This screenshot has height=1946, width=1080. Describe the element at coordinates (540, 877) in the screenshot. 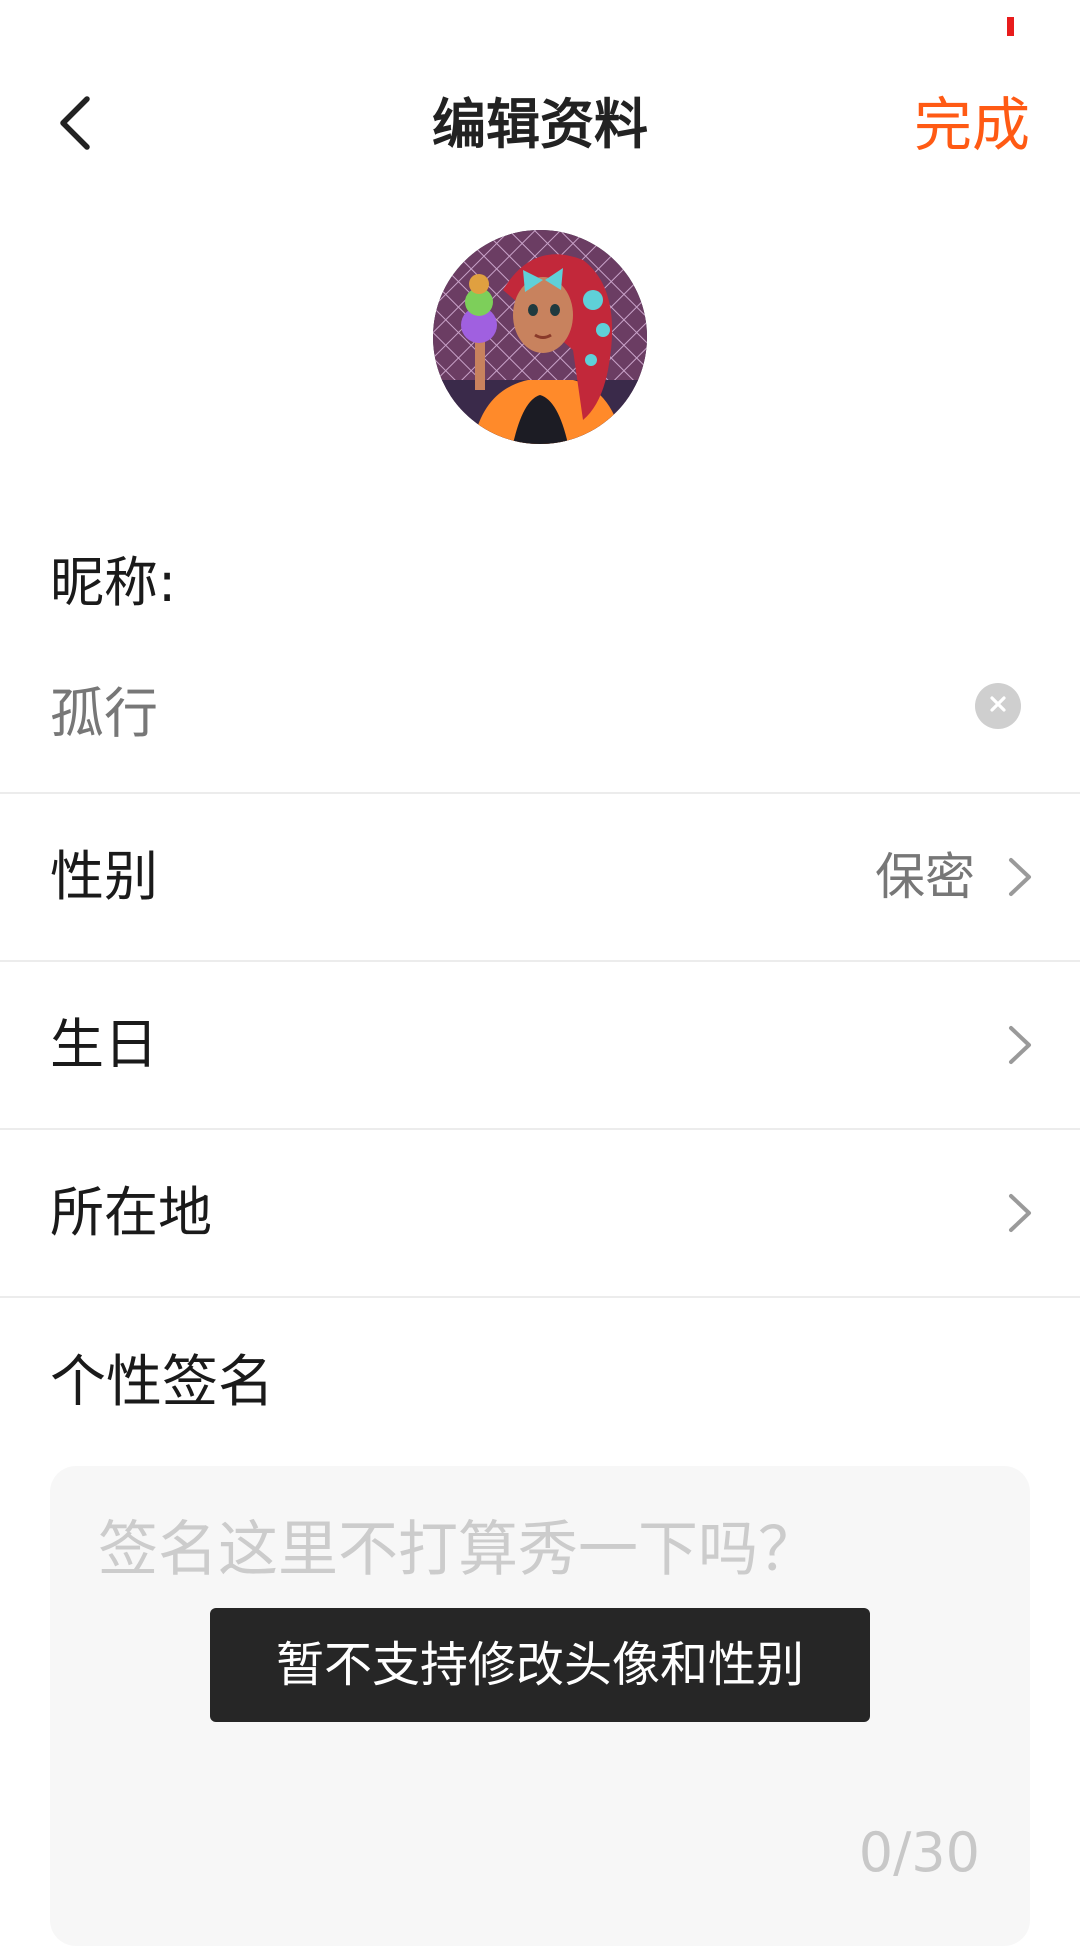

I see `gender-row: 性别 保密` at that location.